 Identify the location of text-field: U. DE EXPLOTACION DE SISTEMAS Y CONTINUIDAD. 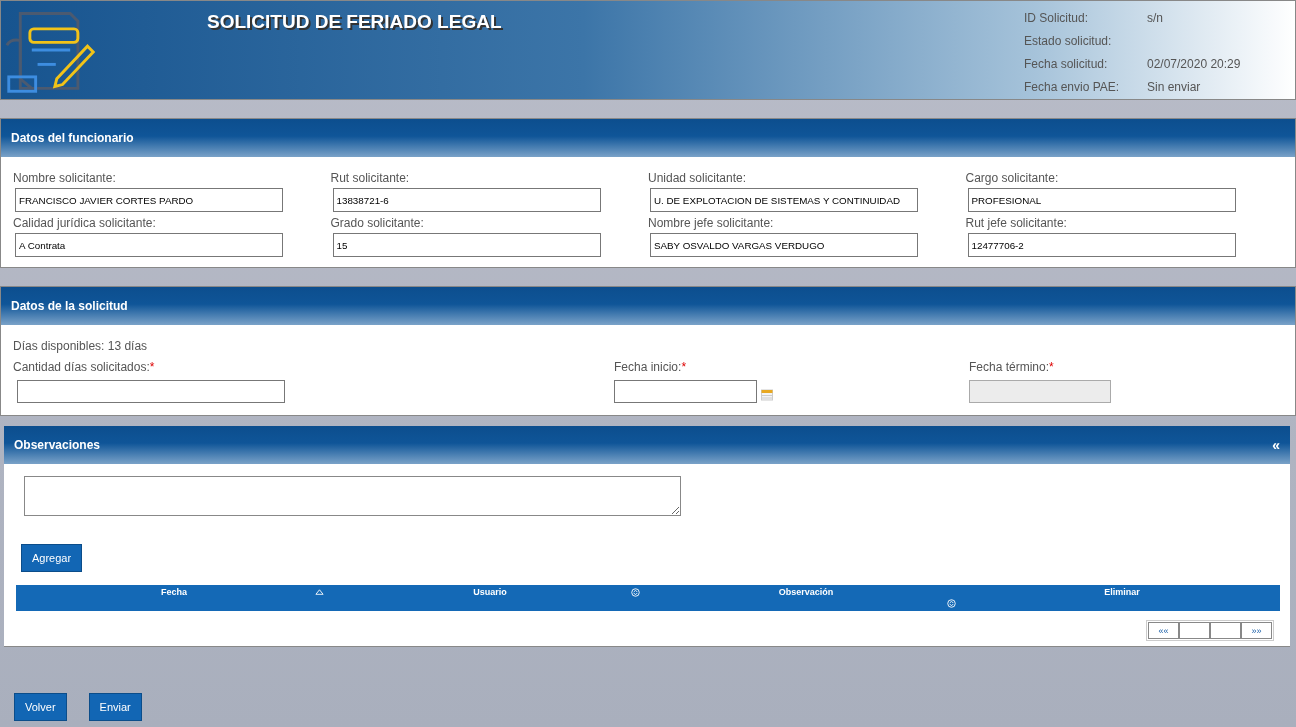
(784, 200).